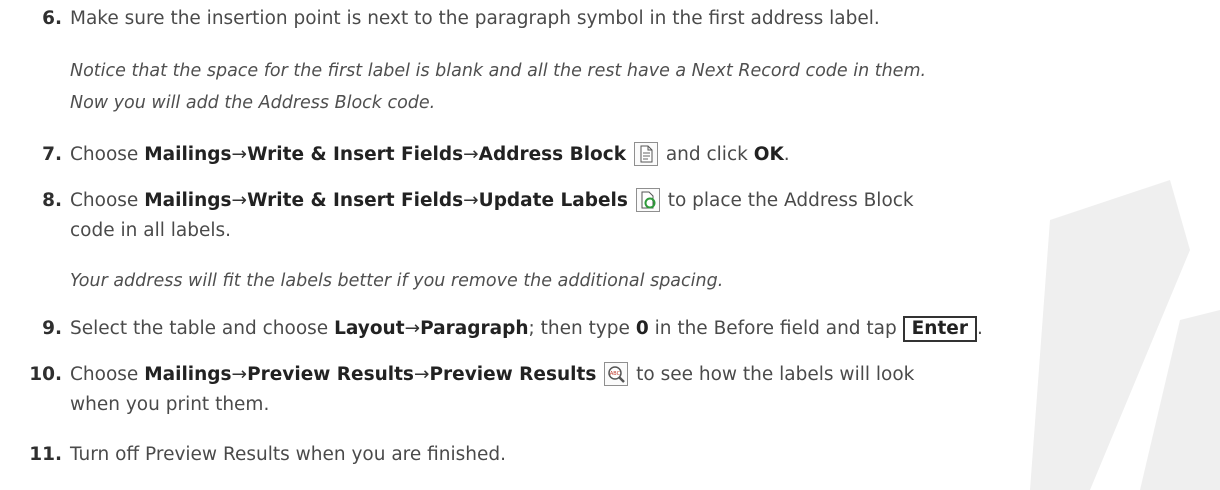 Image resolution: width=1220 pixels, height=490 pixels. I want to click on ribbon-tab-name: Layout, so click(369, 328).